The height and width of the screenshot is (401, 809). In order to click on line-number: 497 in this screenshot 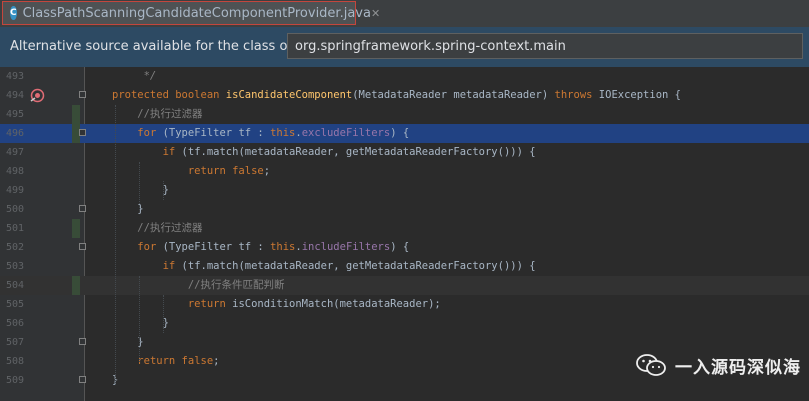, I will do `click(14, 152)`.